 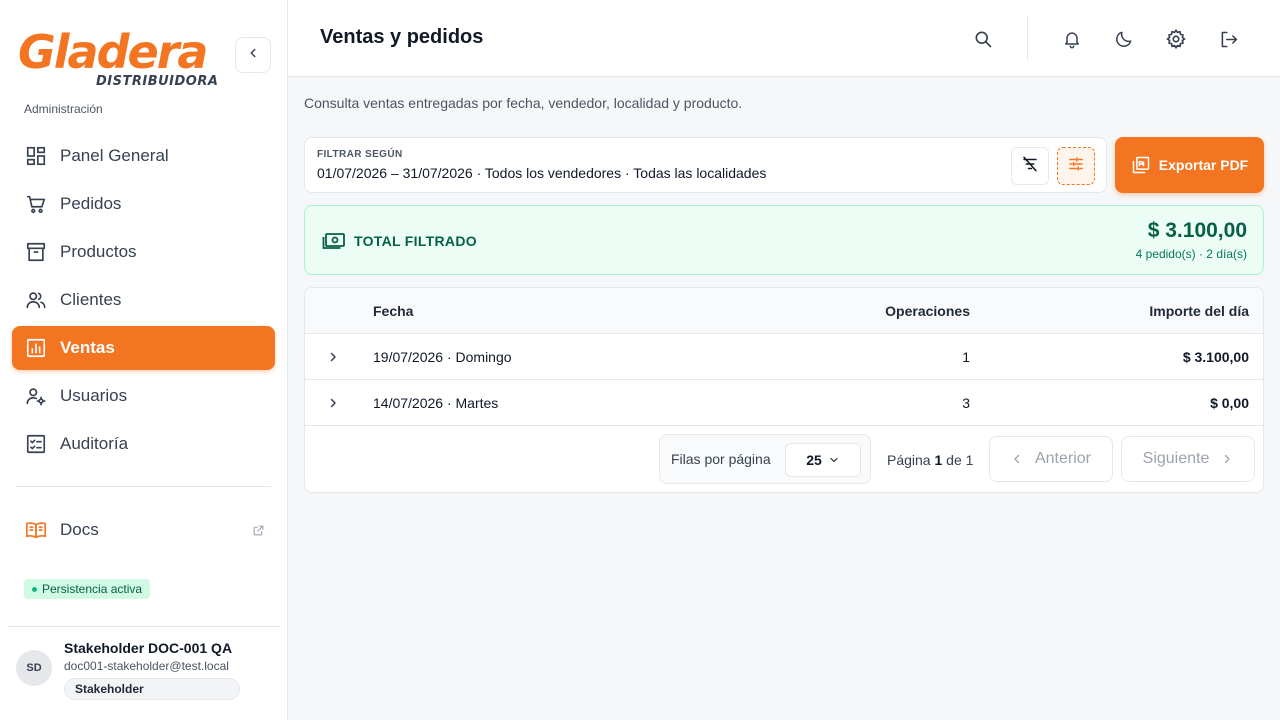 What do you see at coordinates (146, 666) in the screenshot?
I see `user-email: doc001-stakeholder@test.local` at bounding box center [146, 666].